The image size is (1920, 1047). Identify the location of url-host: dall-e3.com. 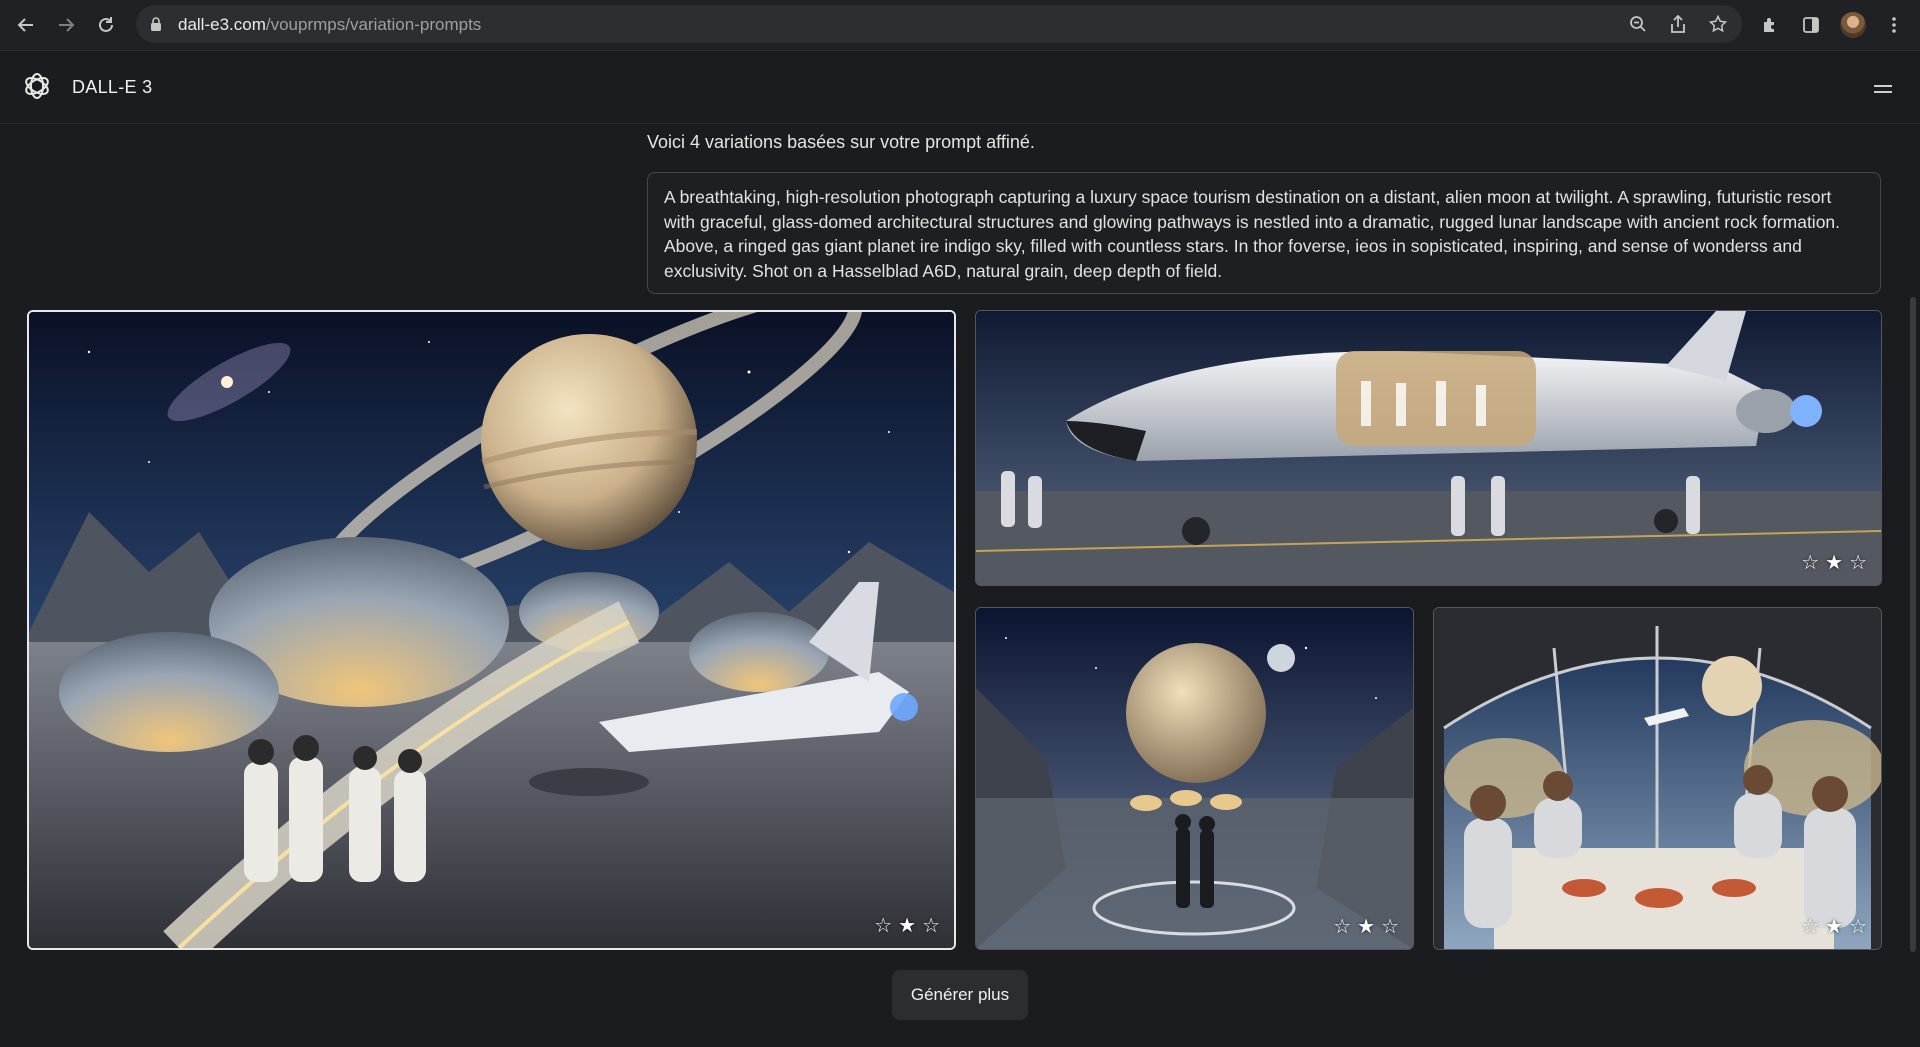
(222, 24).